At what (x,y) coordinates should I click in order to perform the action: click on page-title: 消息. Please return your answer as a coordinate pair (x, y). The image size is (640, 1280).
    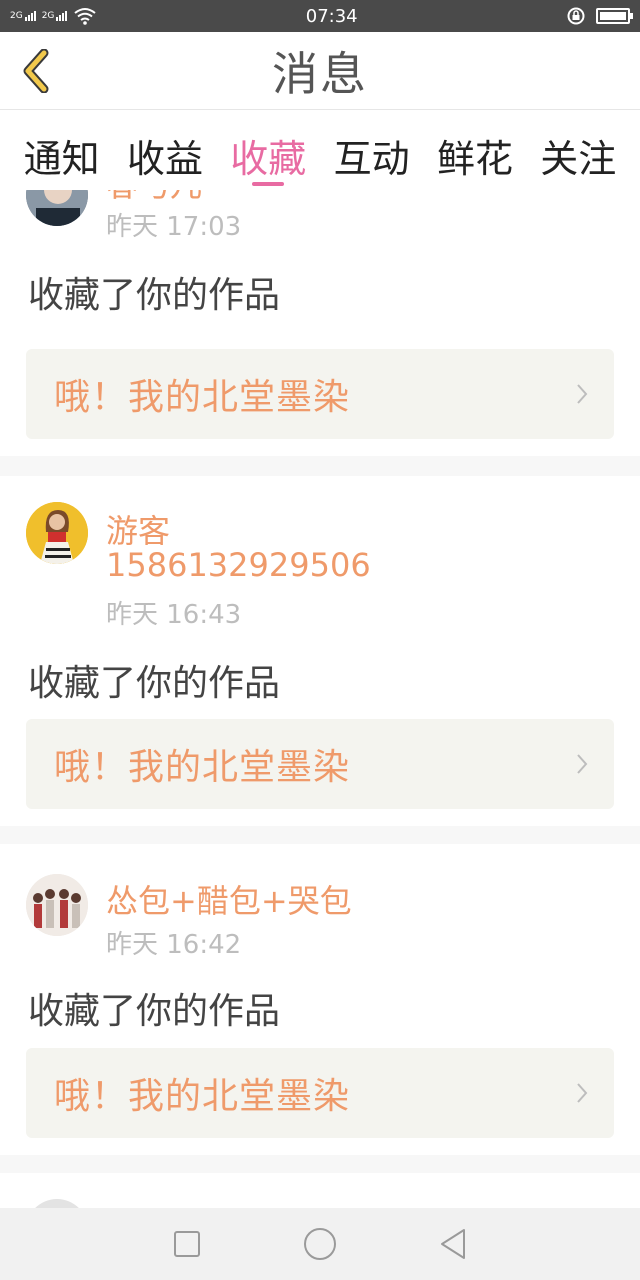
    Looking at the image, I should click on (320, 73).